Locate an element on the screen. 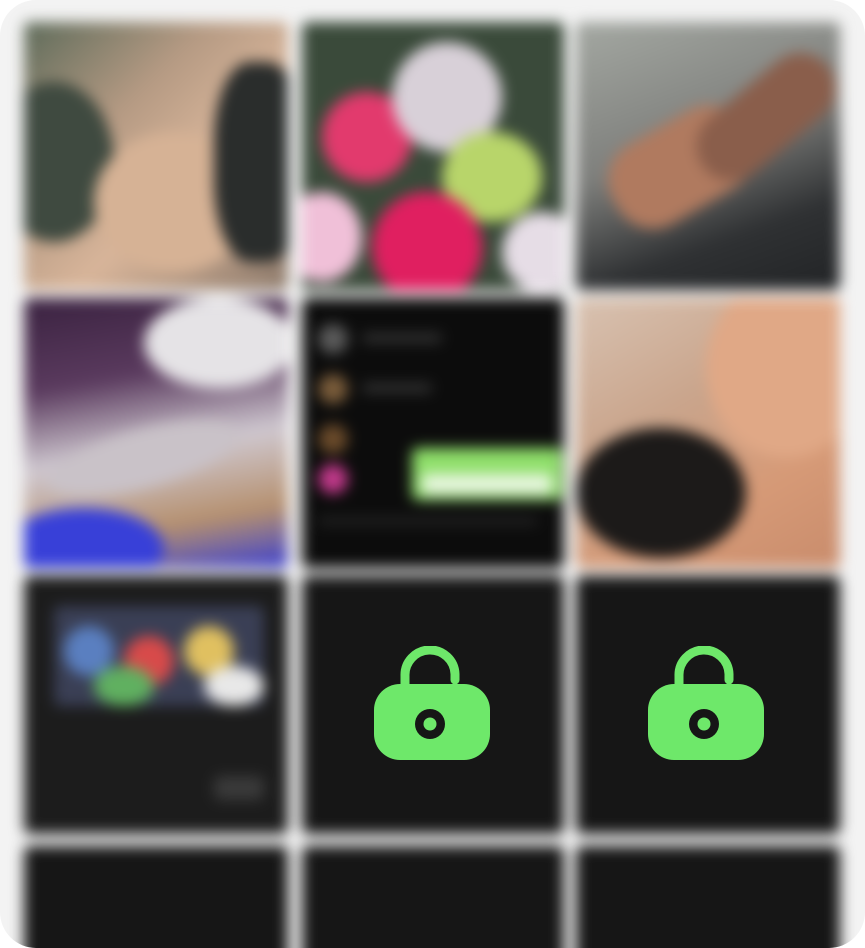  screenshot-tile is located at coordinates (433, 433).